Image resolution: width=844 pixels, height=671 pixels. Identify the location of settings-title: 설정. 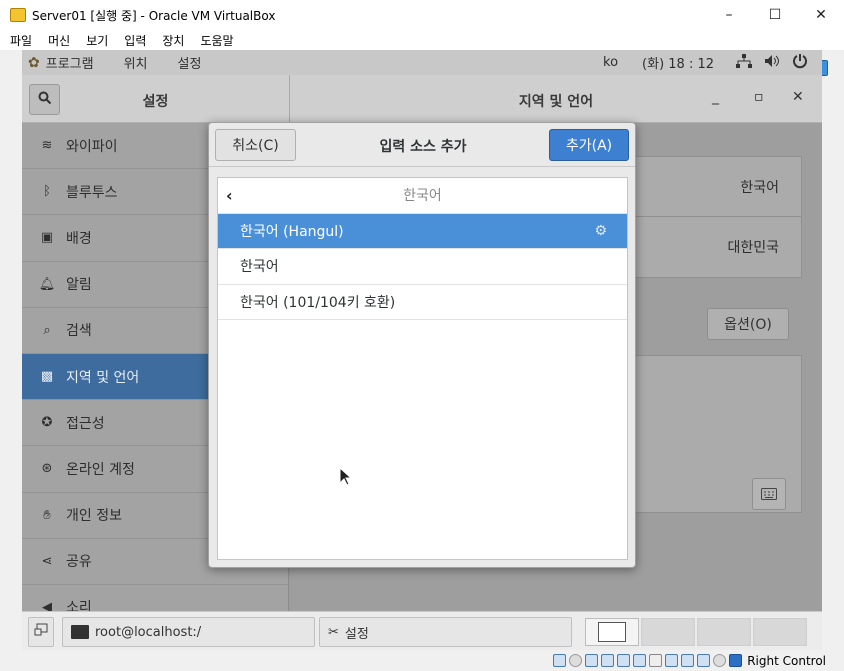
(155, 102).